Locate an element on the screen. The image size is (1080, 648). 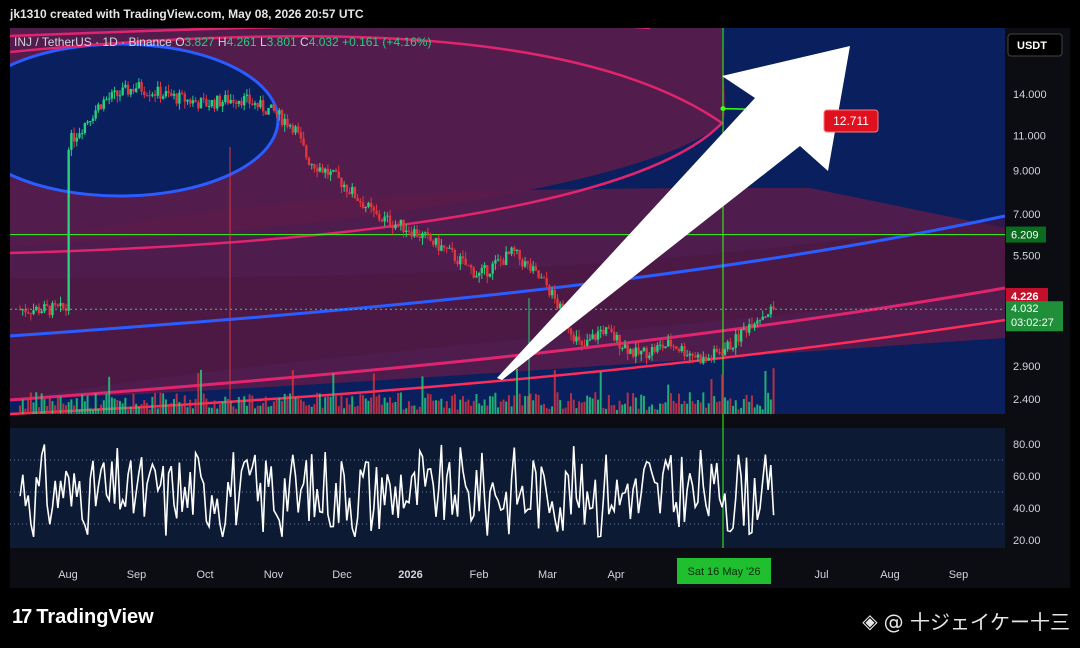
price-tick-label: 14.000 is located at coordinates (1030, 95).